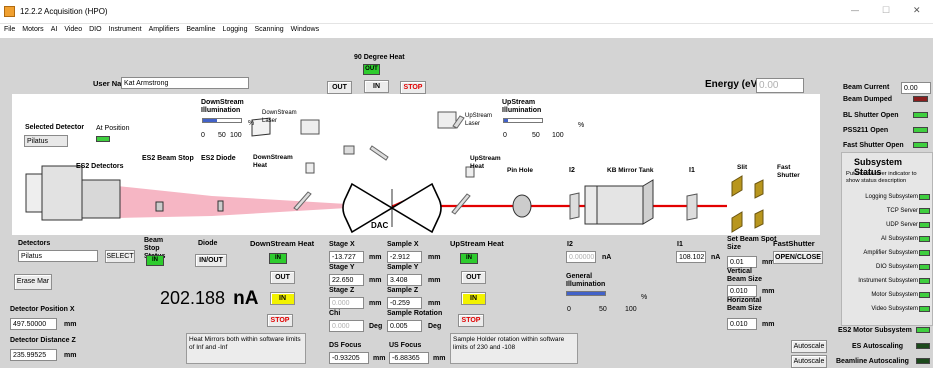 This screenshot has width=933, height=368. Describe the element at coordinates (434, 257) in the screenshot. I see `sample-x-unit: mm` at that location.